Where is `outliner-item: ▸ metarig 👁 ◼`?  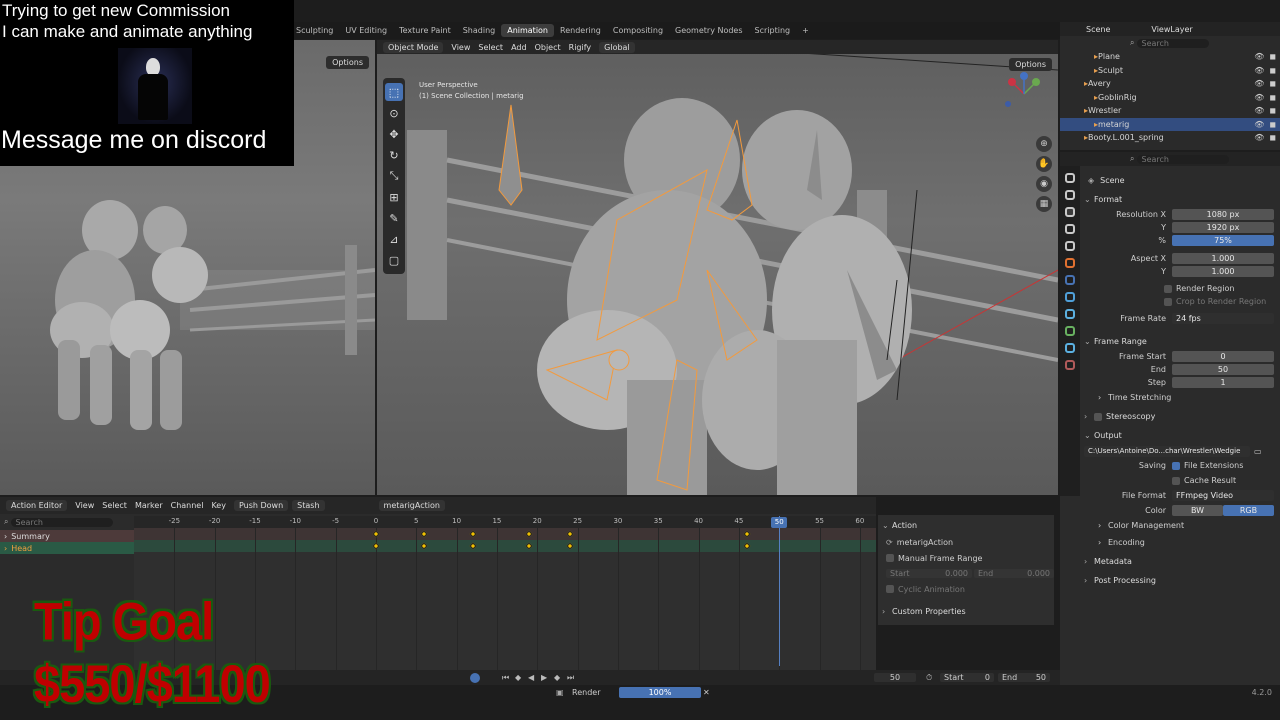
outliner-item: ▸ metarig 👁 ◼ is located at coordinates (1170, 124).